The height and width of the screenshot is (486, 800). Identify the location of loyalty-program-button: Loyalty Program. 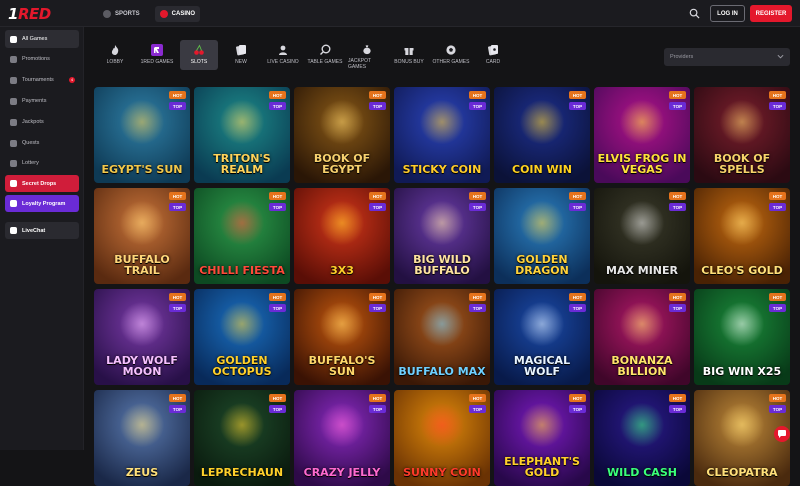
(42, 203).